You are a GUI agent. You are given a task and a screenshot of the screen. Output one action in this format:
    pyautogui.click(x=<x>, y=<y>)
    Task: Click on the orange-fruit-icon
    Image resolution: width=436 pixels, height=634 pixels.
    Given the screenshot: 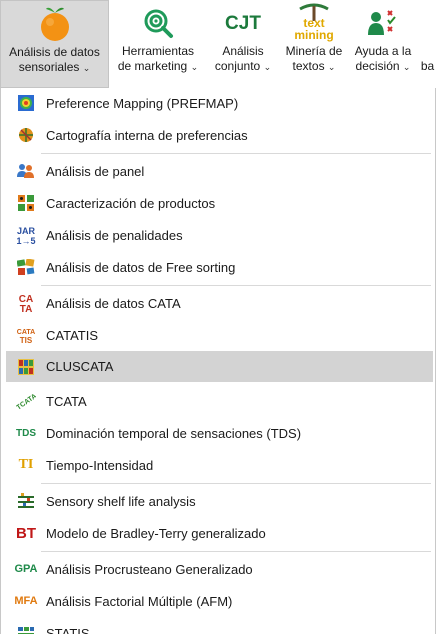 What is the action you would take?
    pyautogui.click(x=55, y=24)
    